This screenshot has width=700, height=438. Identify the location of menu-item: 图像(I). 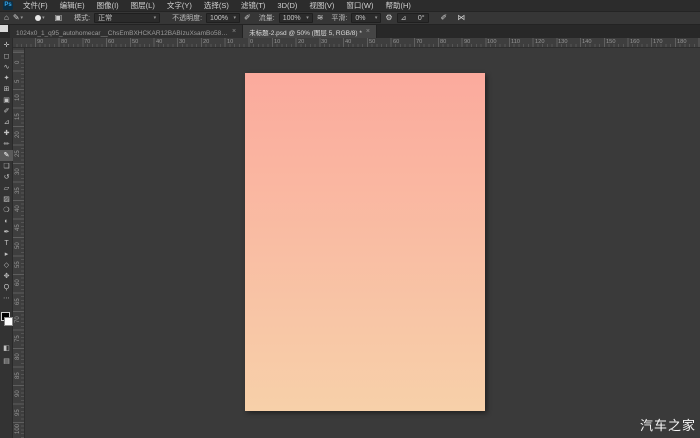
(108, 6).